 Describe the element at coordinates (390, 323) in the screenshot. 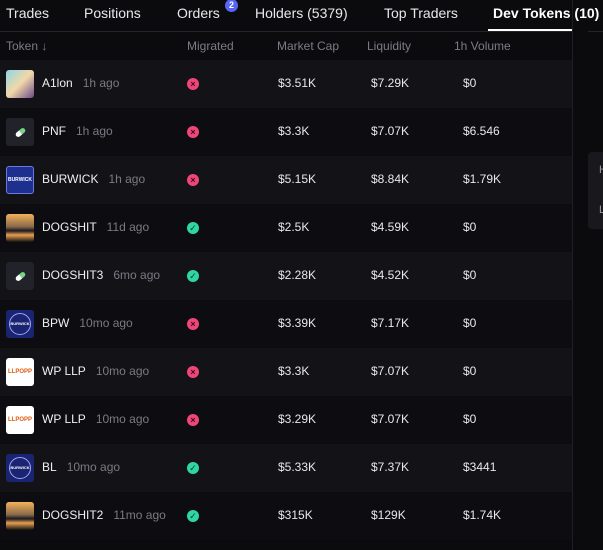

I see `liquidity-value: $7.17K` at that location.